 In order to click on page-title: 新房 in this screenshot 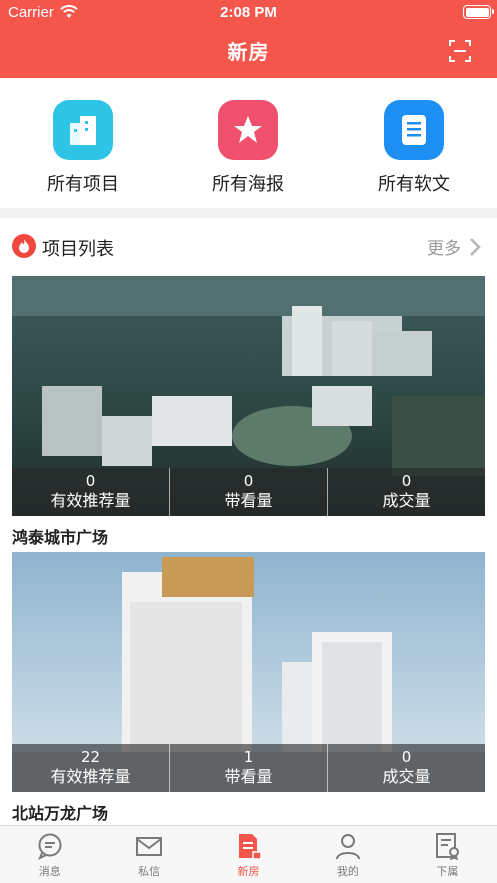, I will do `click(248, 52)`.